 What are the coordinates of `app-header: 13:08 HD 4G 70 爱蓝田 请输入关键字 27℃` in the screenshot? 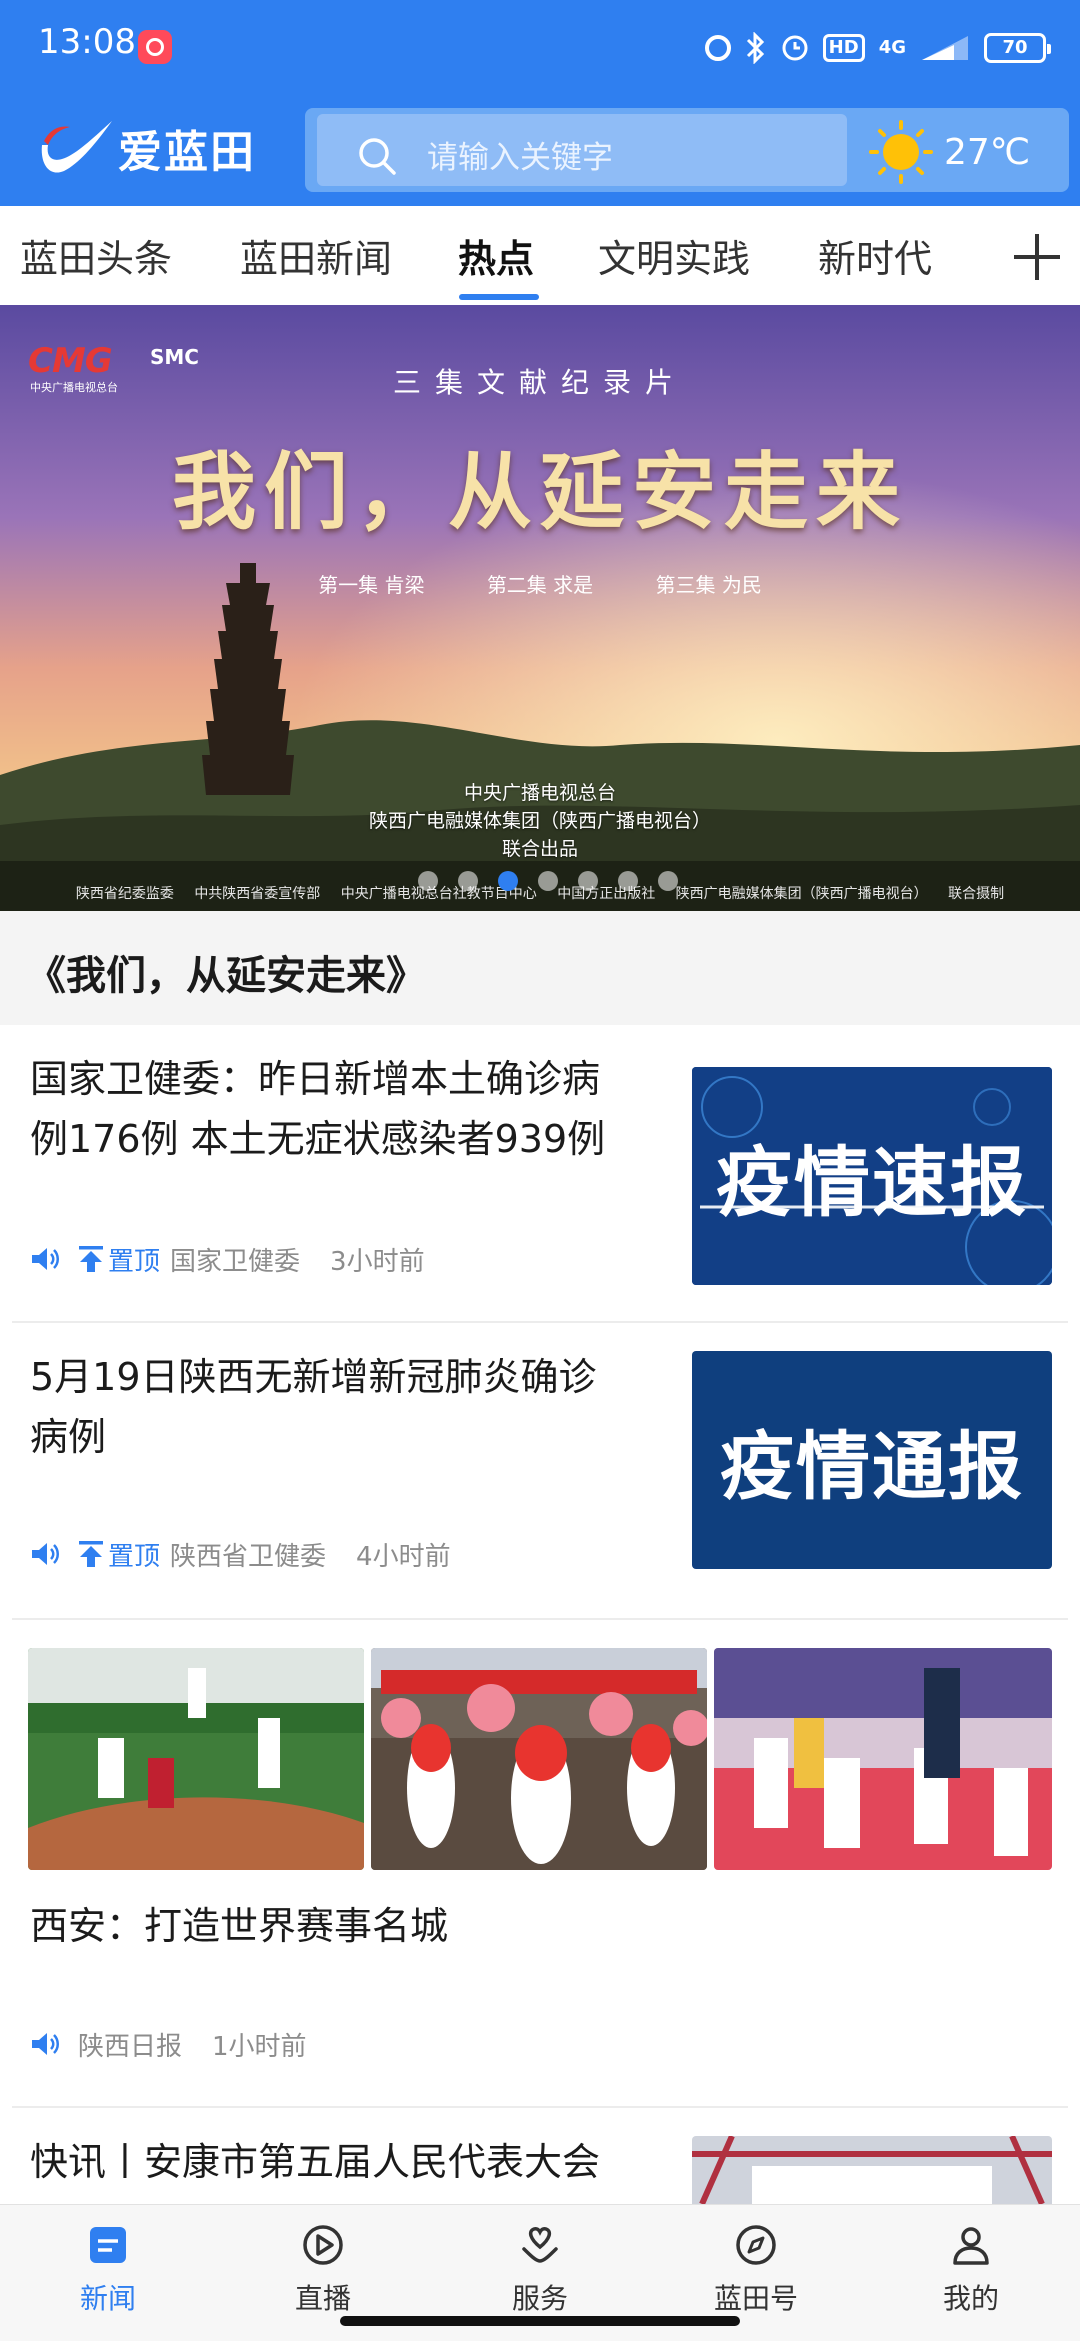 It's located at (540, 103).